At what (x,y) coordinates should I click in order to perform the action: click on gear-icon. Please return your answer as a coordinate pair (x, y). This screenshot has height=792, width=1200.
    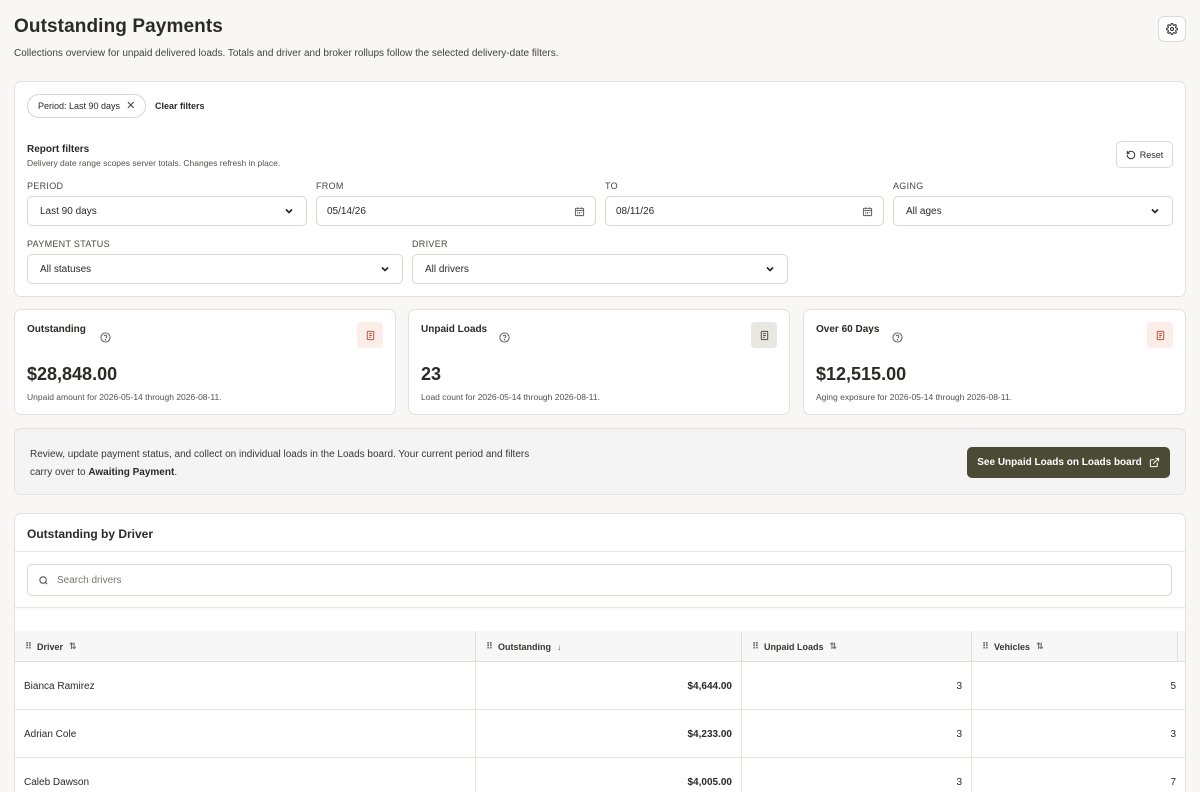
    Looking at the image, I should click on (1172, 29).